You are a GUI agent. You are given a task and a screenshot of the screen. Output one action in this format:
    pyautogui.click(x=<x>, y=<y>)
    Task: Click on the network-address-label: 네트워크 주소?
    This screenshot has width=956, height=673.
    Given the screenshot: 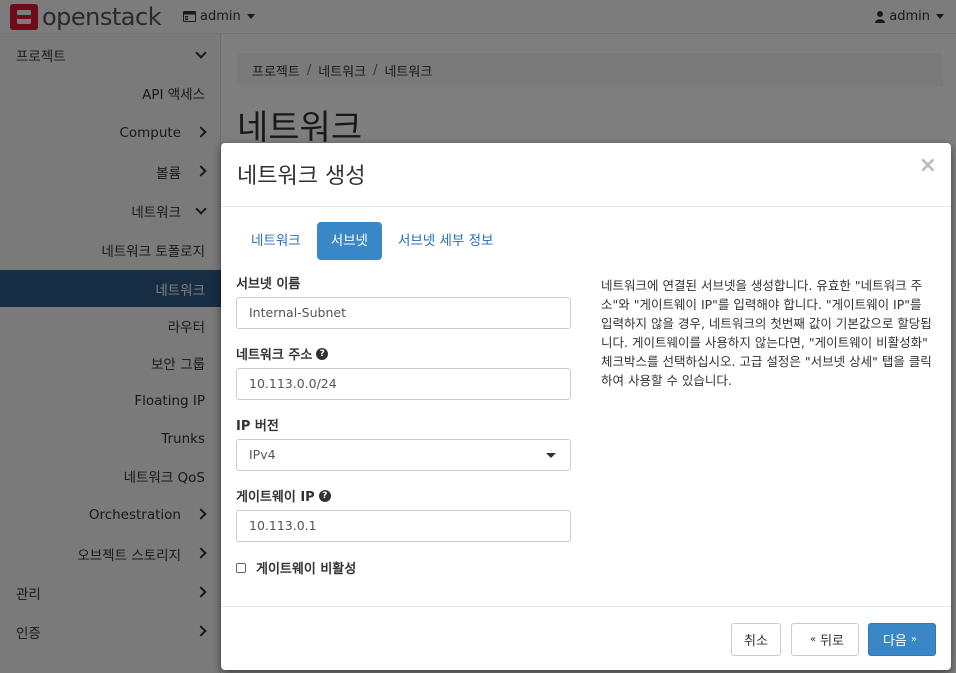 What is the action you would take?
    pyautogui.click(x=282, y=353)
    